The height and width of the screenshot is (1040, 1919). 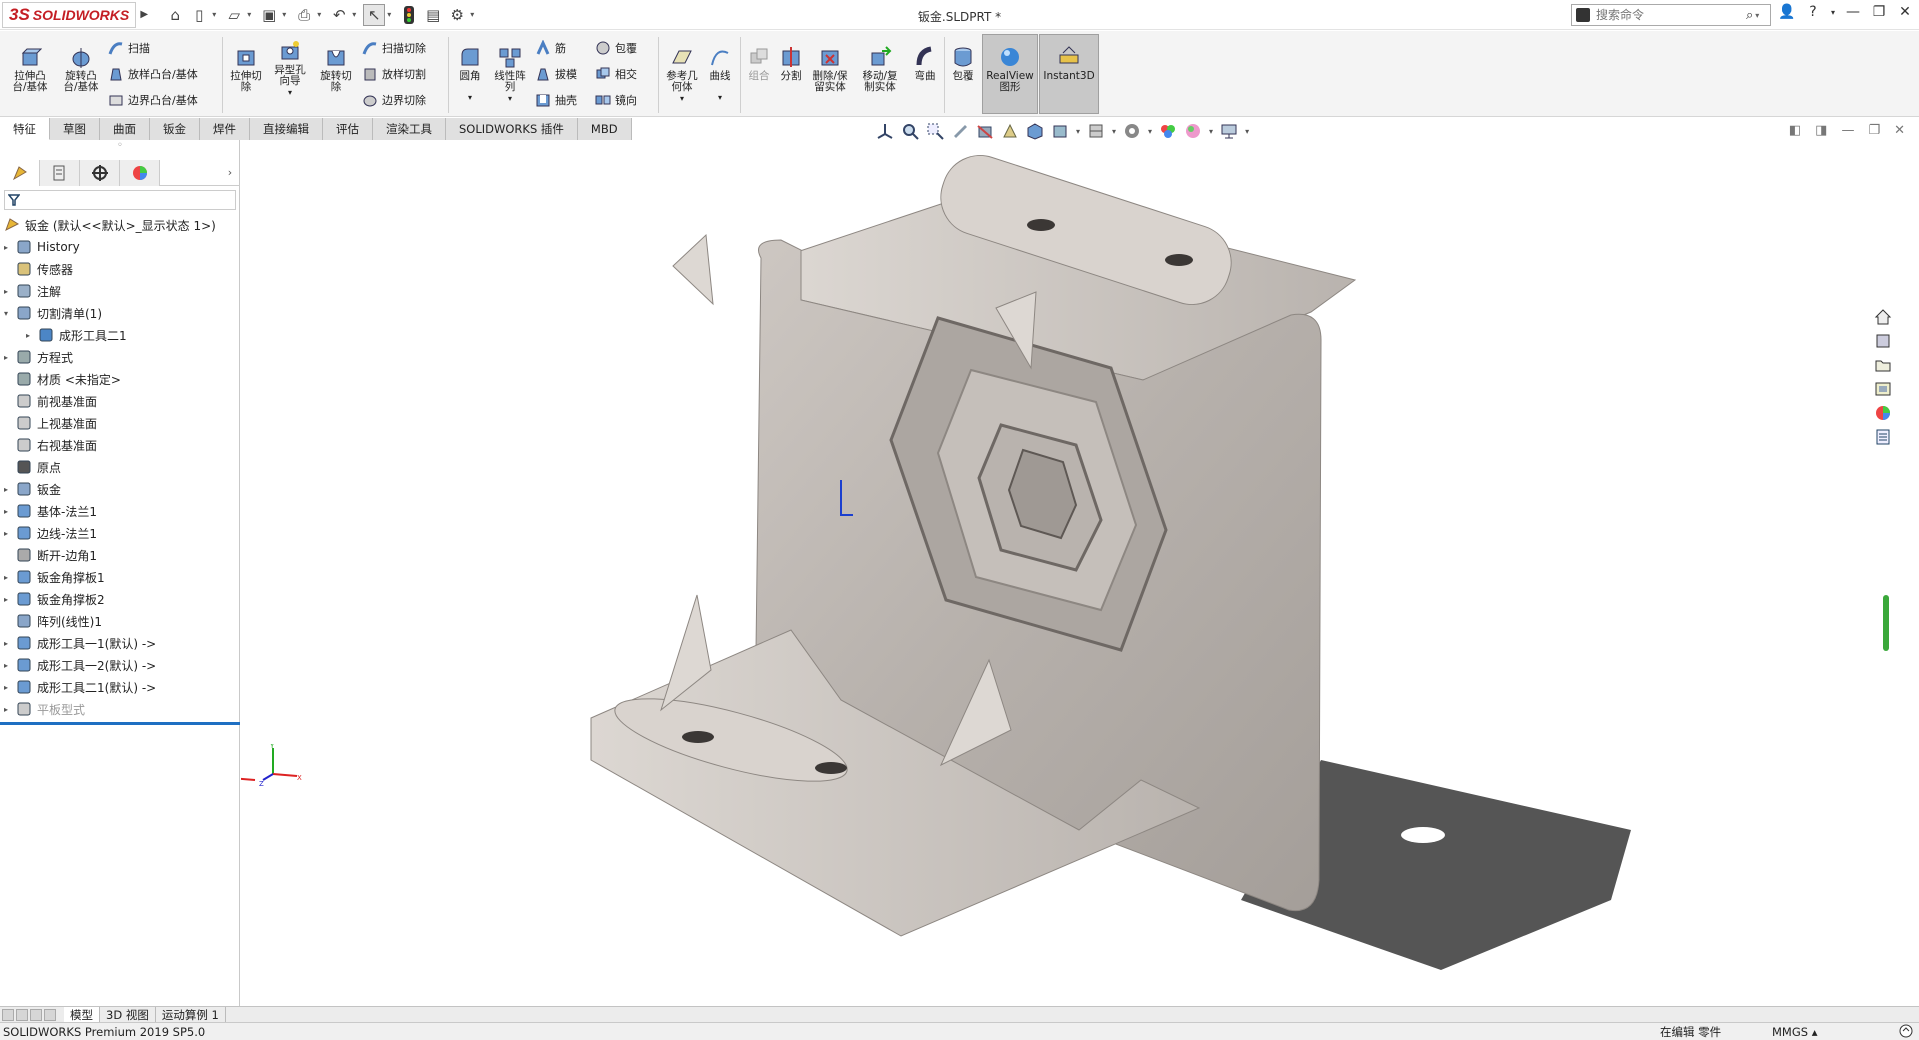 I want to click on feature-manager-tab-icon, so click(x=20, y=173).